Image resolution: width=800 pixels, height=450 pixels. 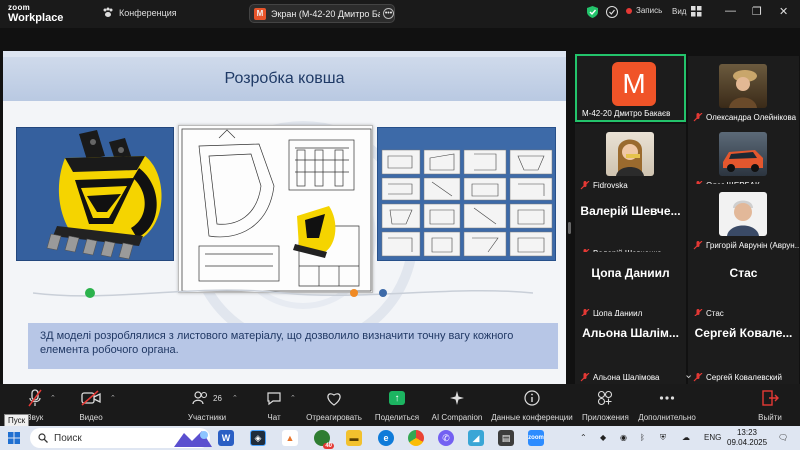 What do you see at coordinates (207, 417) in the screenshot?
I see `participants-label: Участники` at bounding box center [207, 417].